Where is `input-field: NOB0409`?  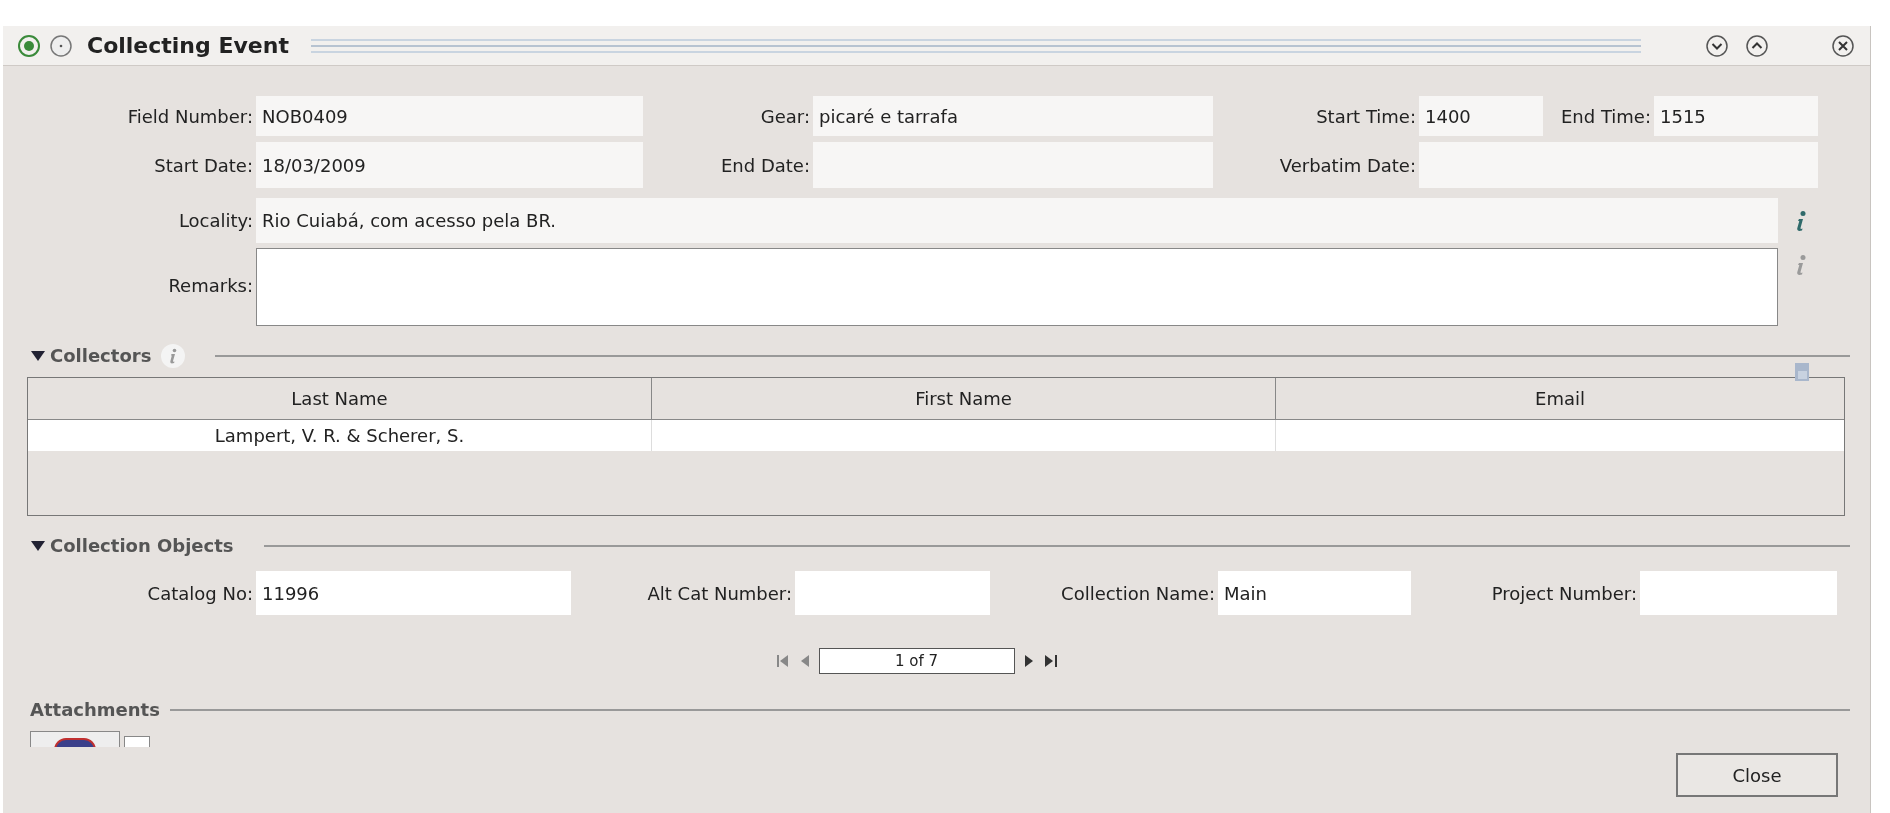 input-field: NOB0409 is located at coordinates (449, 116).